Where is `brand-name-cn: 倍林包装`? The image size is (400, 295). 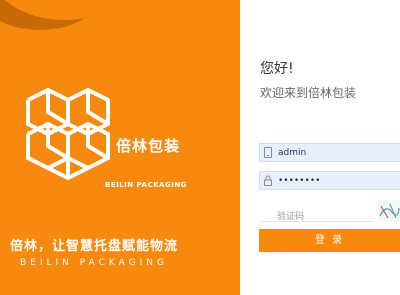
brand-name-cn: 倍林包装 is located at coordinates (148, 146).